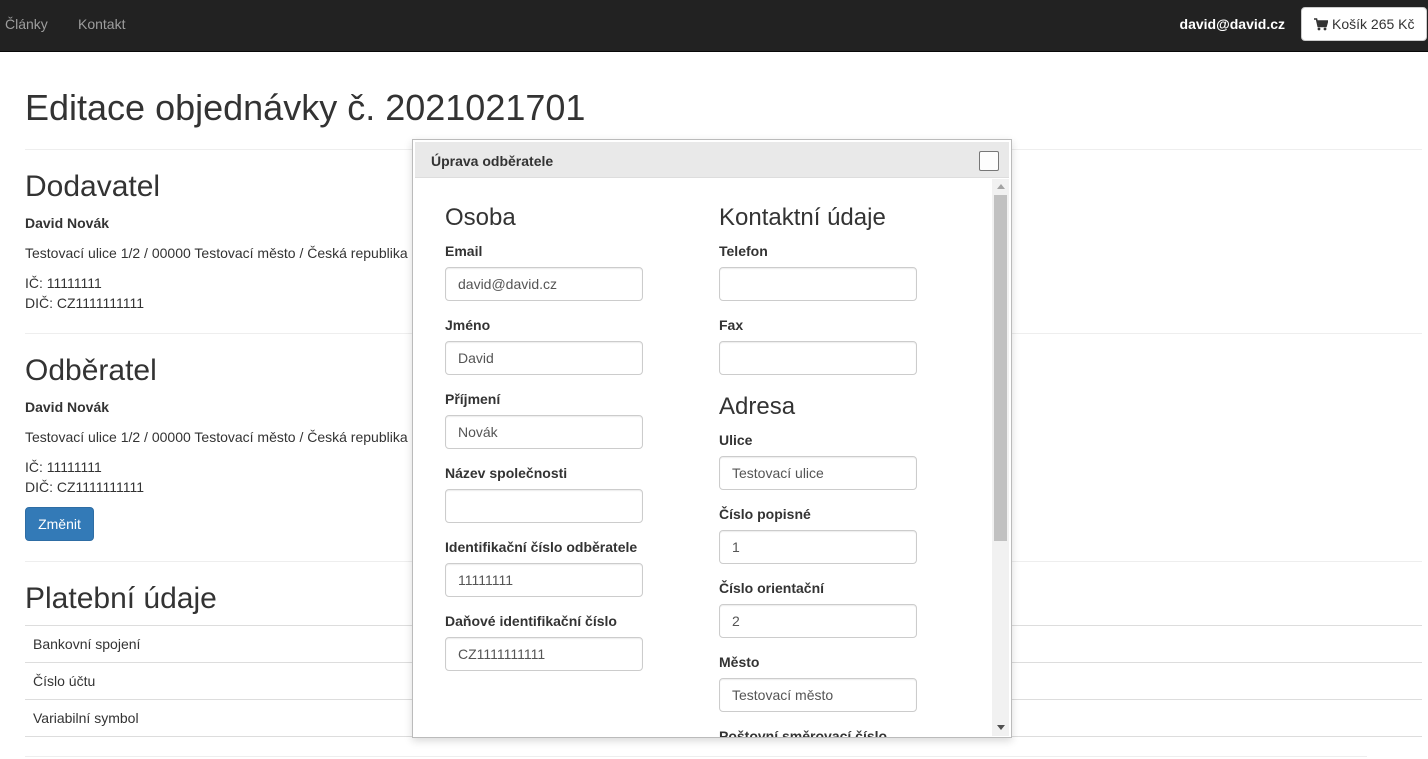 This screenshot has height=759, width=1428. Describe the element at coordinates (464, 251) in the screenshot. I see `email-label: Email` at that location.